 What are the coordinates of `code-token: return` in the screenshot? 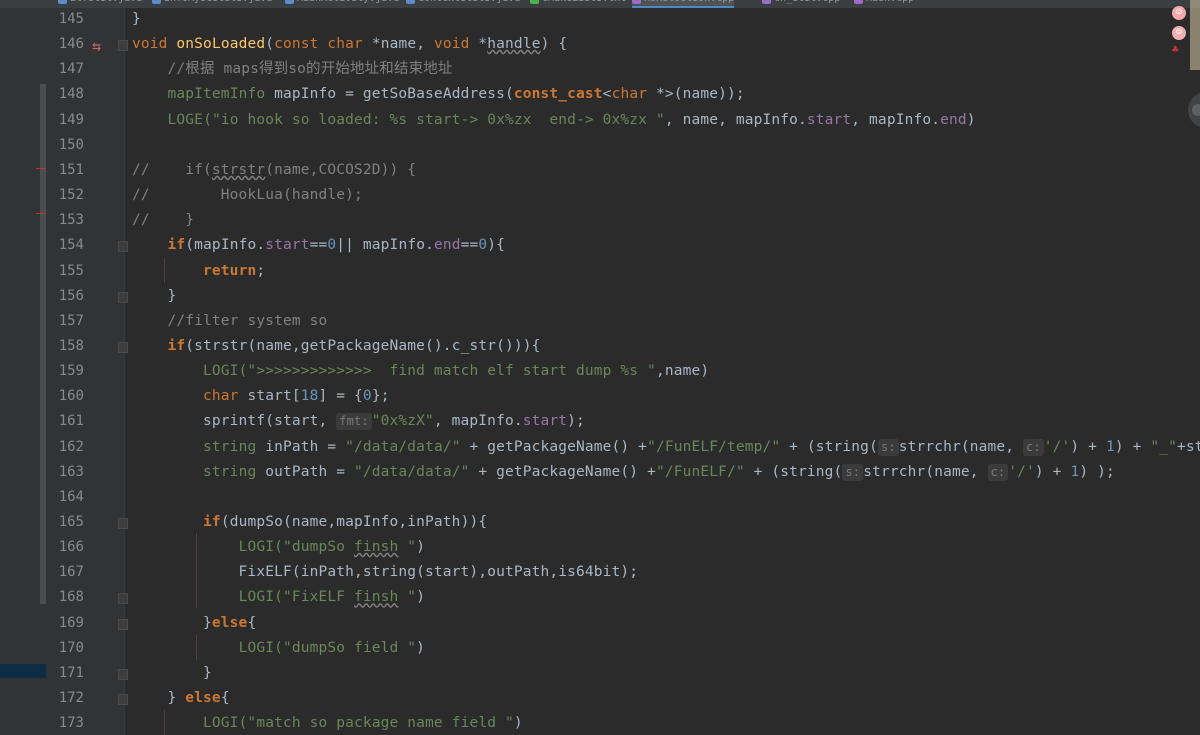 It's located at (230, 270).